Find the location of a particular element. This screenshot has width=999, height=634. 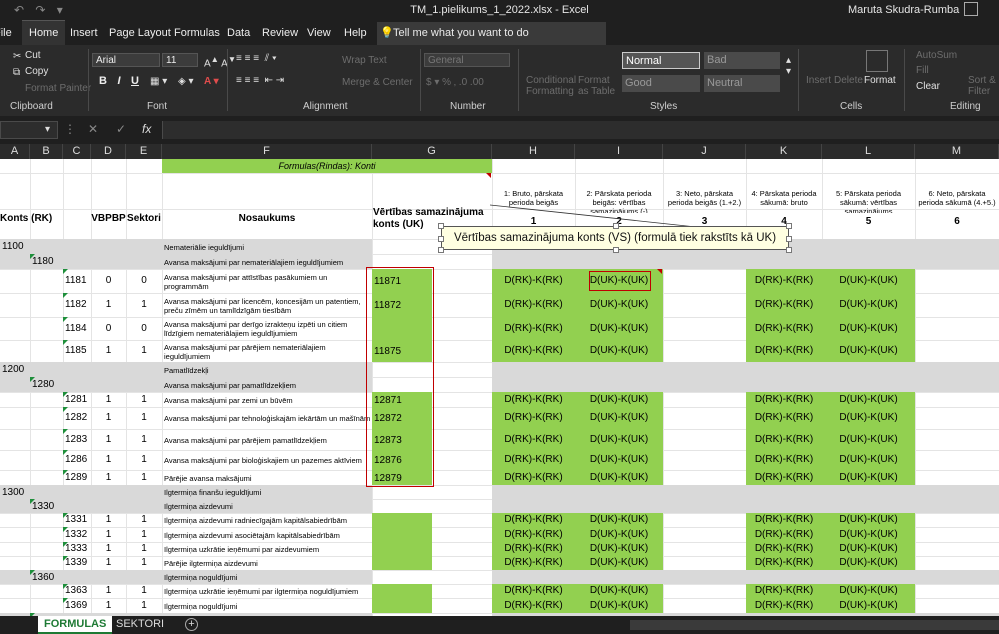

column-header-e: E is located at coordinates (144, 151).